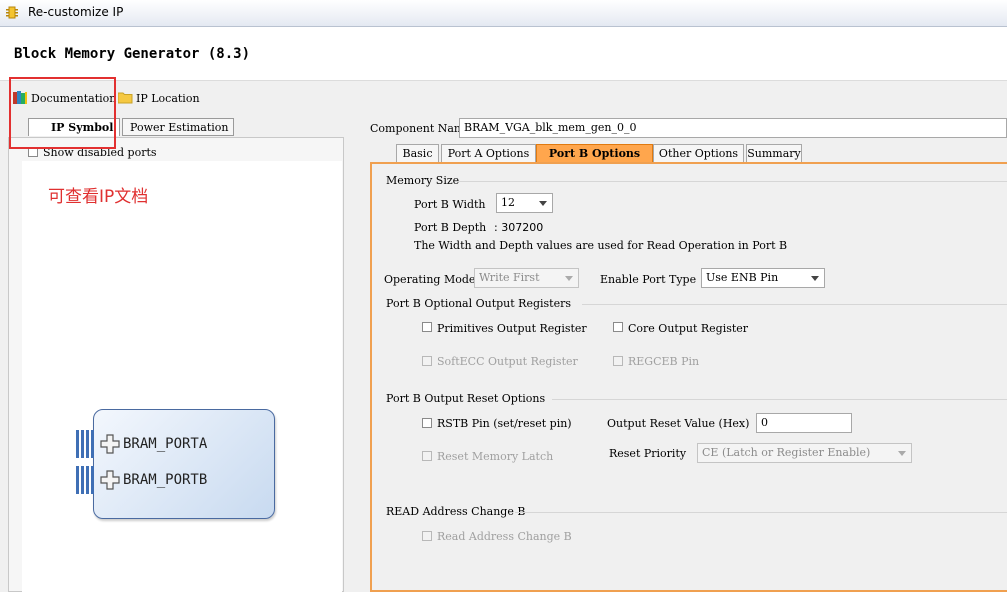 The height and width of the screenshot is (592, 1007). Describe the element at coordinates (168, 98) in the screenshot. I see `ip-location-label: IP Location` at that location.